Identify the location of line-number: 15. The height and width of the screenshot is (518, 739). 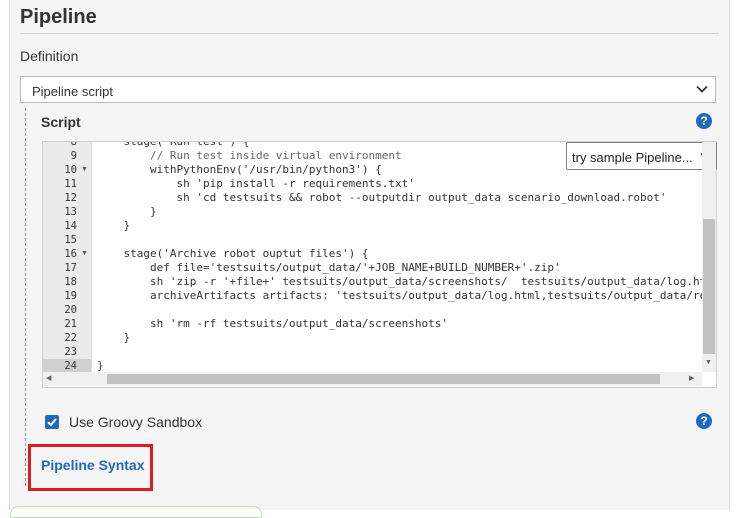
(70, 240).